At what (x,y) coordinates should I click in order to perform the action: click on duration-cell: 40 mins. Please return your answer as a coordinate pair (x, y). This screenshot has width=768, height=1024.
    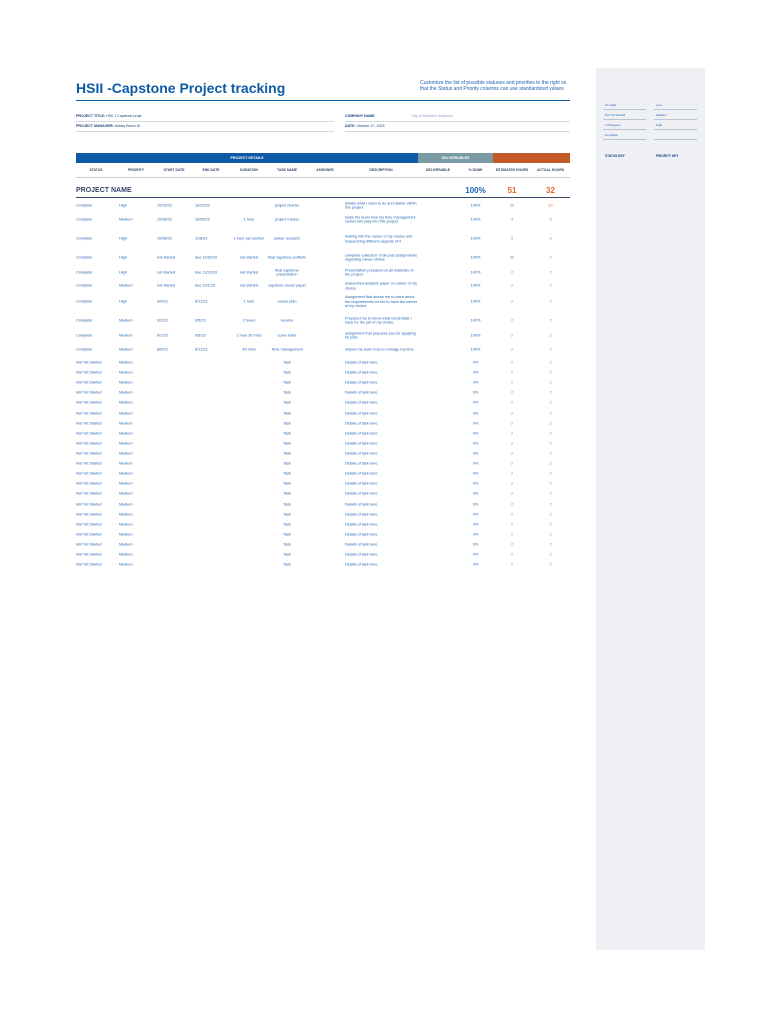
    Looking at the image, I should click on (249, 350).